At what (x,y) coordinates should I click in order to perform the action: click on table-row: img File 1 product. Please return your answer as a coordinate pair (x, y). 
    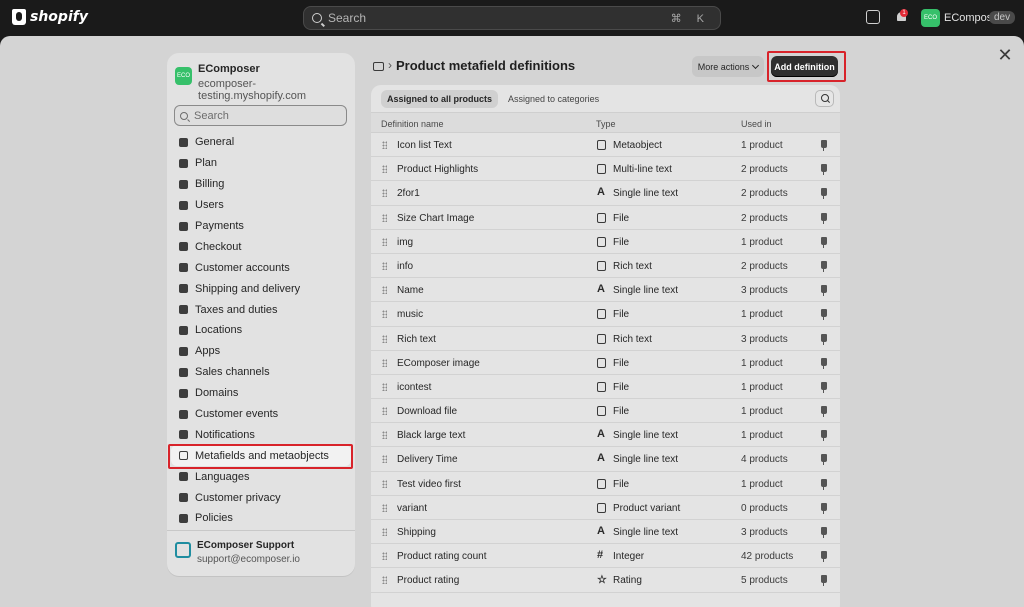
    Looking at the image, I should click on (605, 242).